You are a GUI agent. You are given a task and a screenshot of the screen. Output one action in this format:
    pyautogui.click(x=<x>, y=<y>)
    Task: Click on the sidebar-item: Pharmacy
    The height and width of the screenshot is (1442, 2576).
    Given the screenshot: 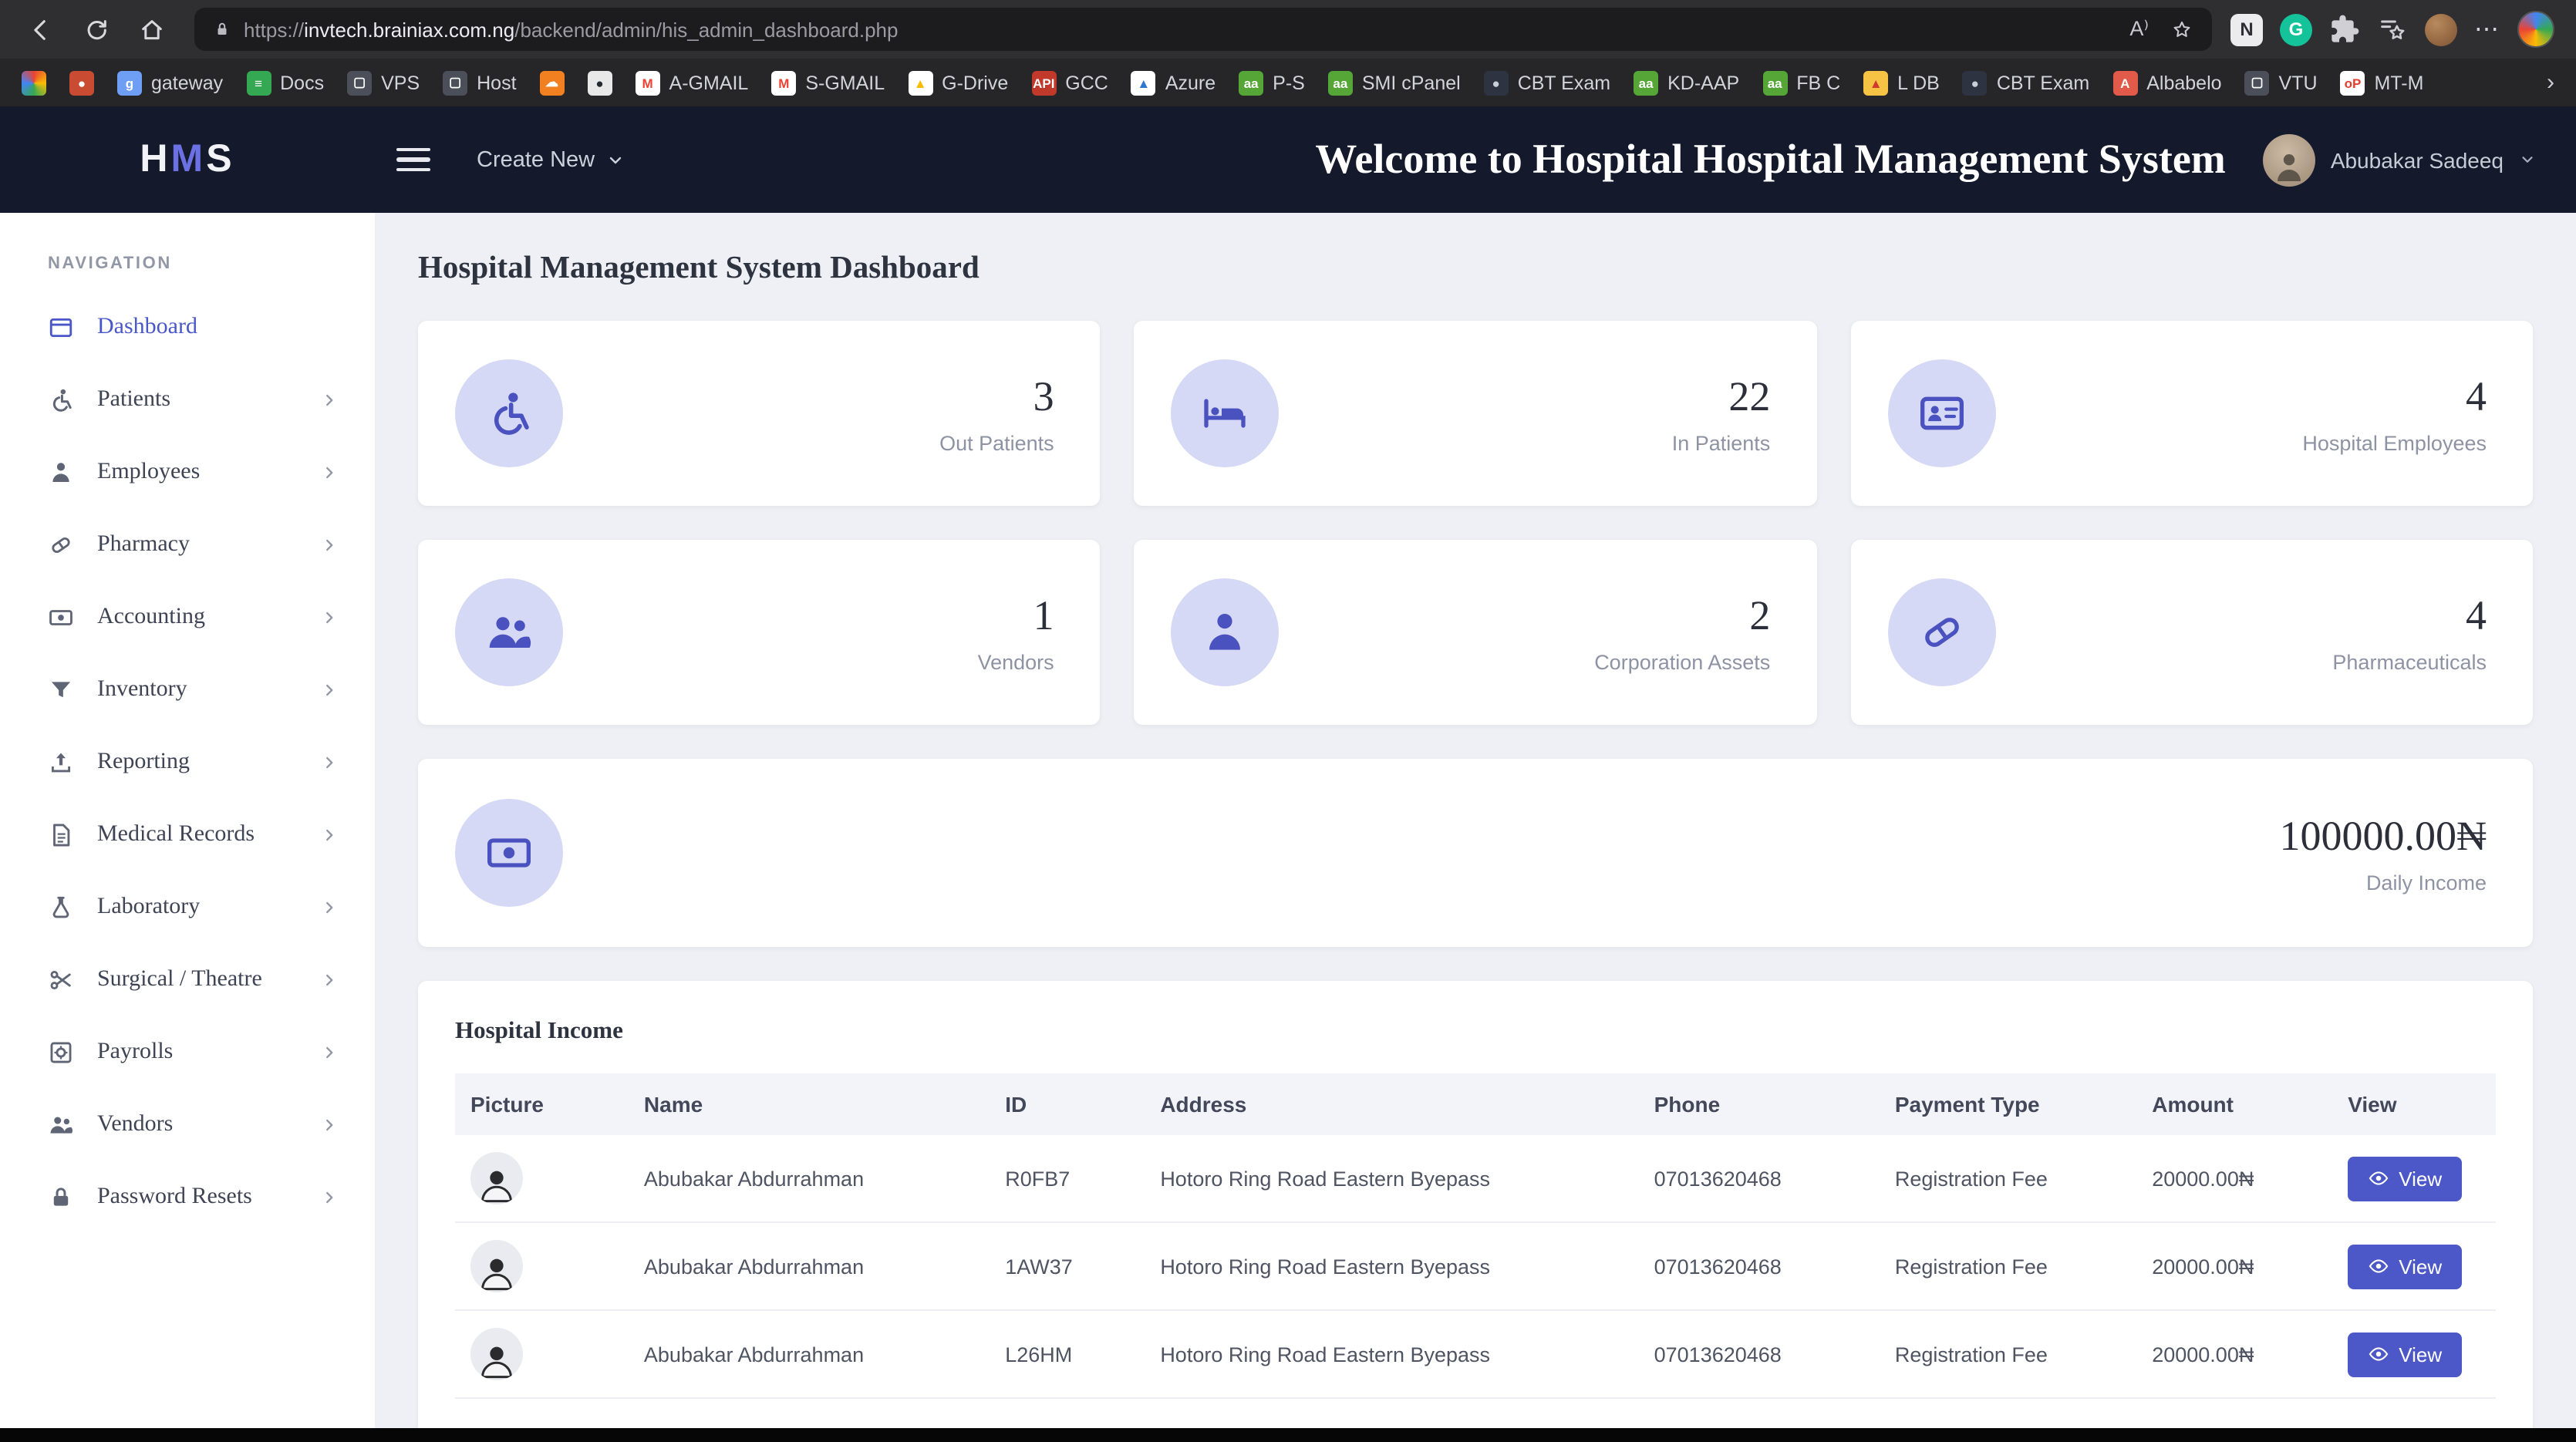 What is the action you would take?
    pyautogui.click(x=187, y=545)
    